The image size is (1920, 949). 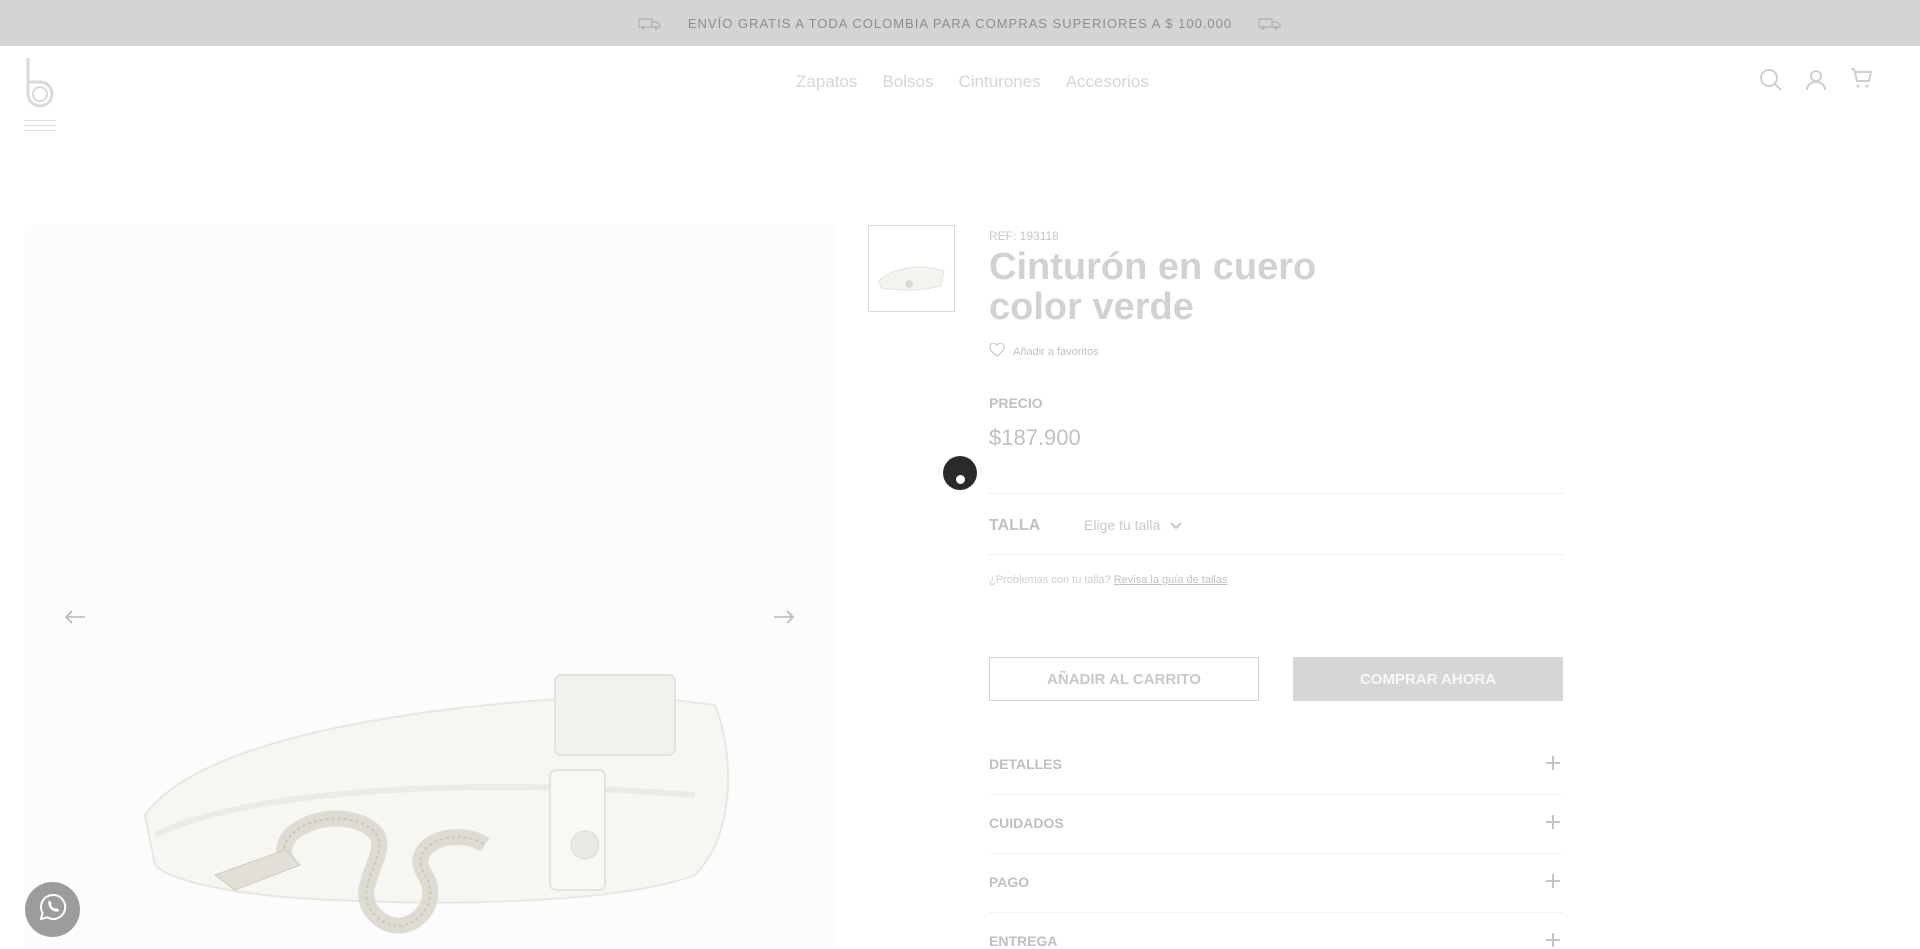 I want to click on product-price: $187.900, so click(x=1035, y=437).